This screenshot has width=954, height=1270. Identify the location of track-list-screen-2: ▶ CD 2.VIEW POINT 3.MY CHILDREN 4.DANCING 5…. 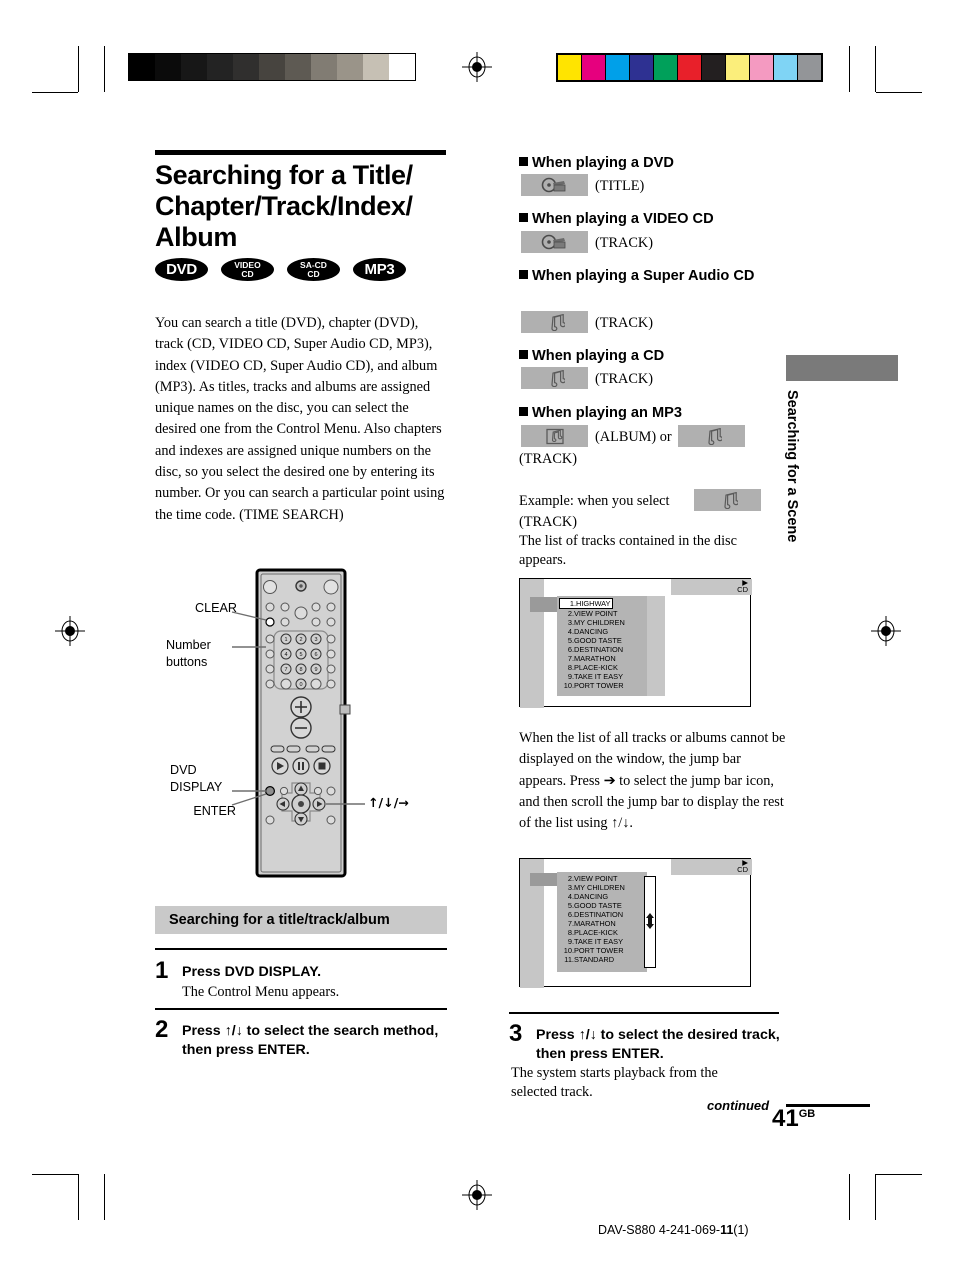
(635, 923).